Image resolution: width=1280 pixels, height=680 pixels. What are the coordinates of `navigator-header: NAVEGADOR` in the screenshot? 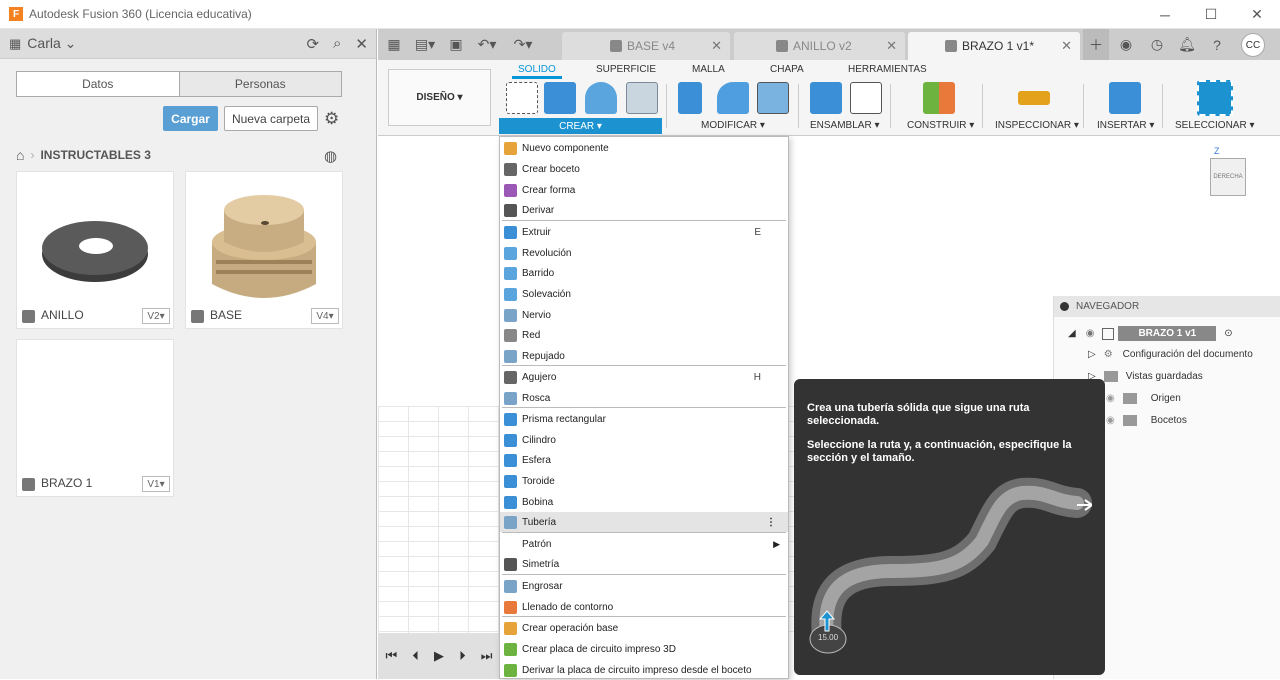 It's located at (1167, 306).